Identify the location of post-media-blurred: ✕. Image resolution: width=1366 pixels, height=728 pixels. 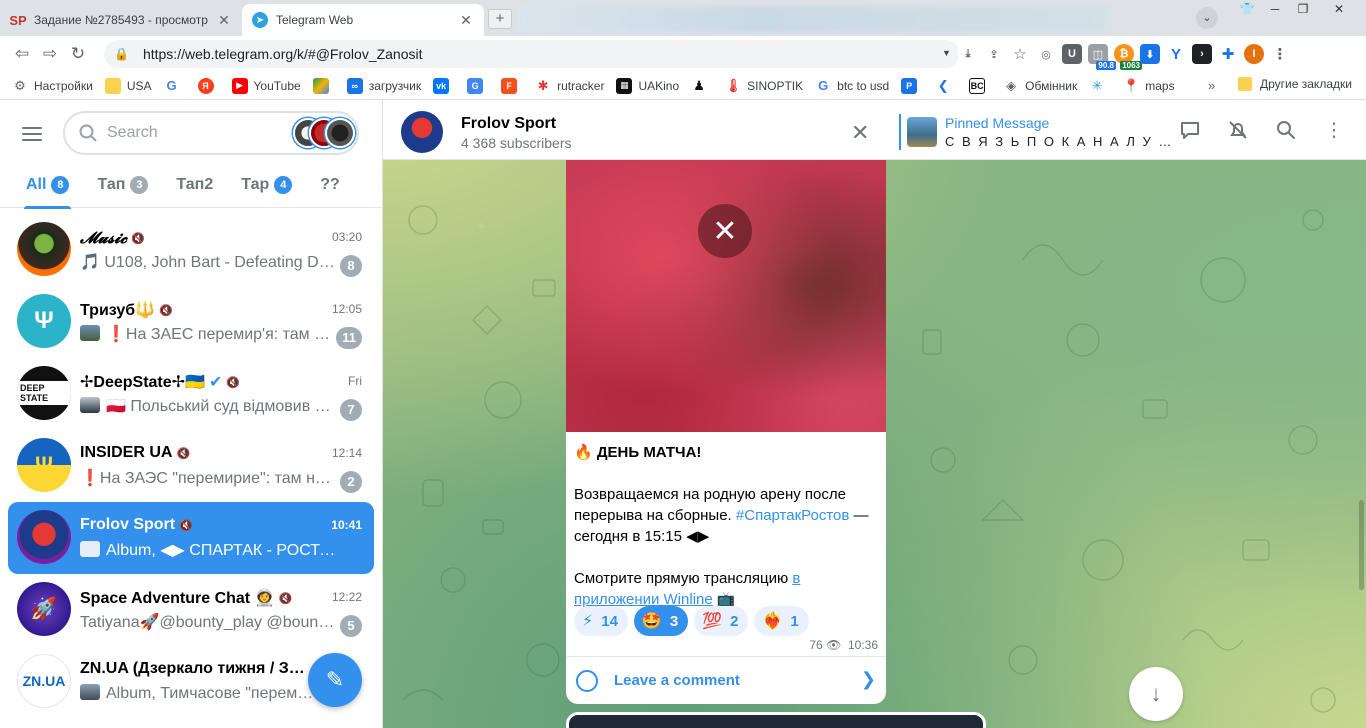
(726, 296).